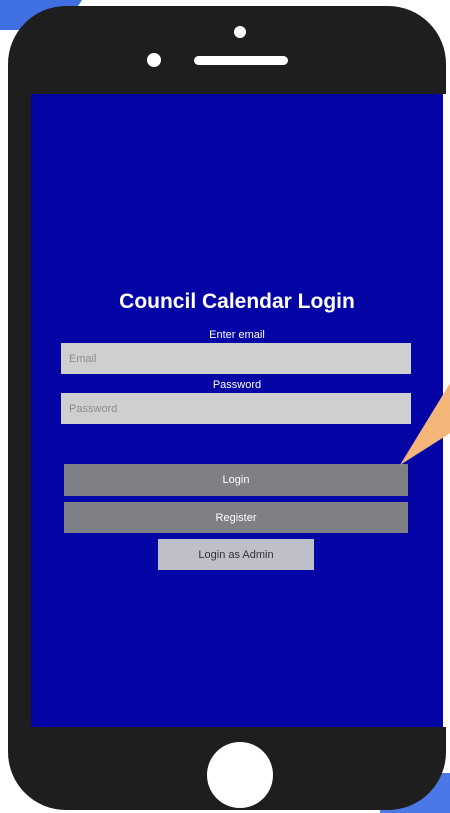 The width and height of the screenshot is (450, 813). I want to click on page-title: Council Calendar Login, so click(237, 301).